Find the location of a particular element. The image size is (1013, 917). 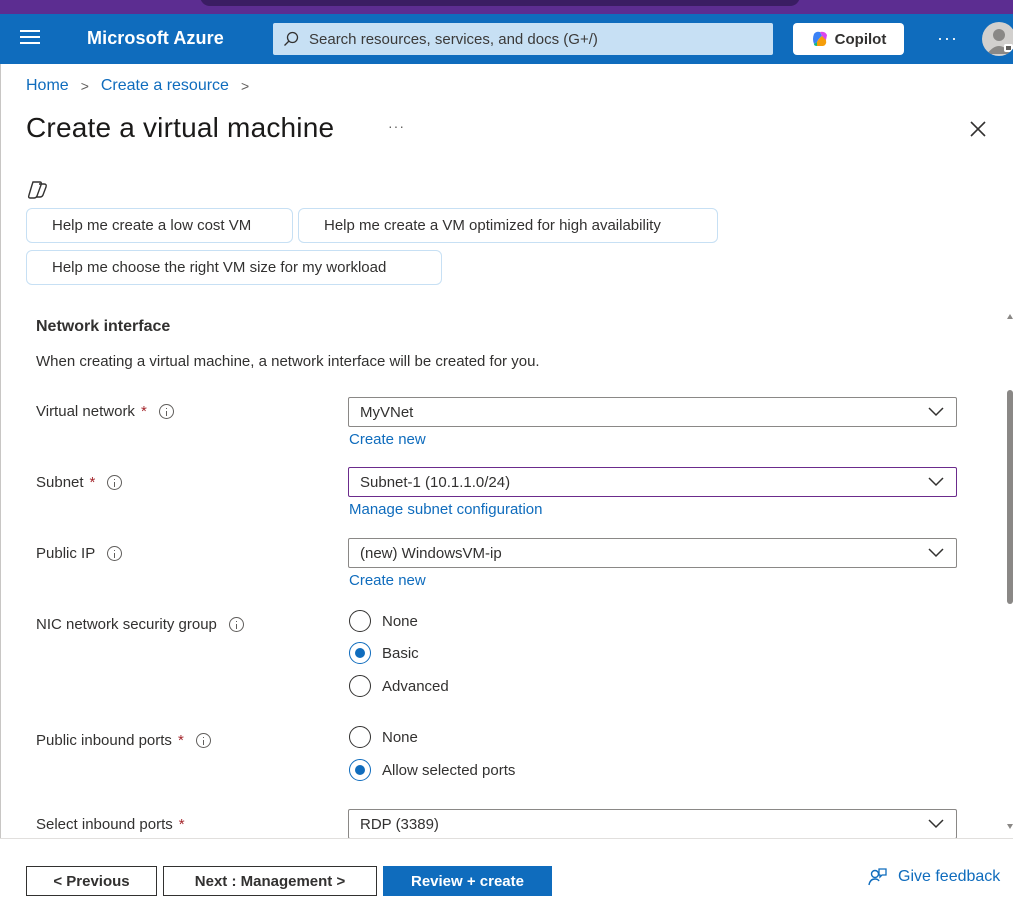

avatar is located at coordinates (997, 39).